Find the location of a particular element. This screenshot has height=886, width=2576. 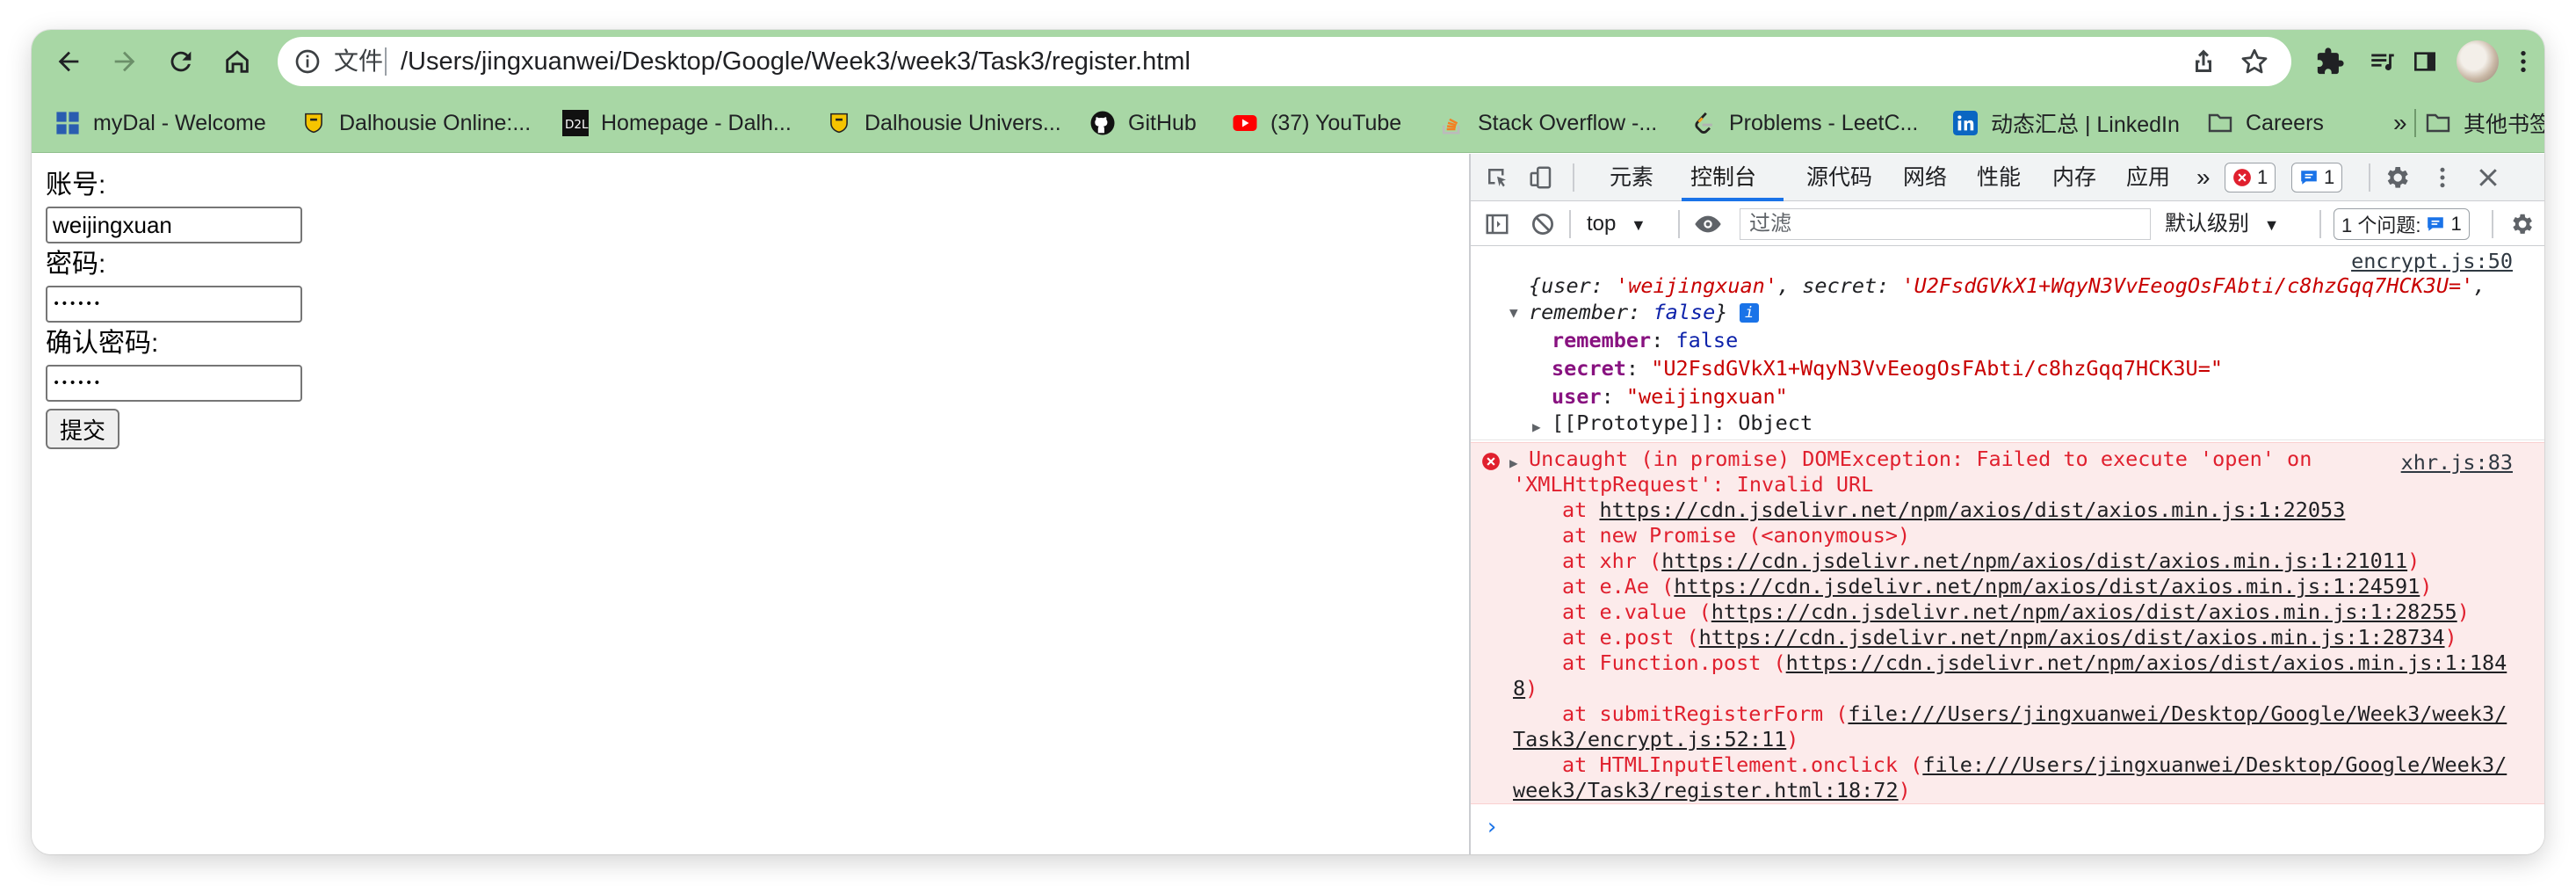

active-tab-indicator is located at coordinates (1733, 199).